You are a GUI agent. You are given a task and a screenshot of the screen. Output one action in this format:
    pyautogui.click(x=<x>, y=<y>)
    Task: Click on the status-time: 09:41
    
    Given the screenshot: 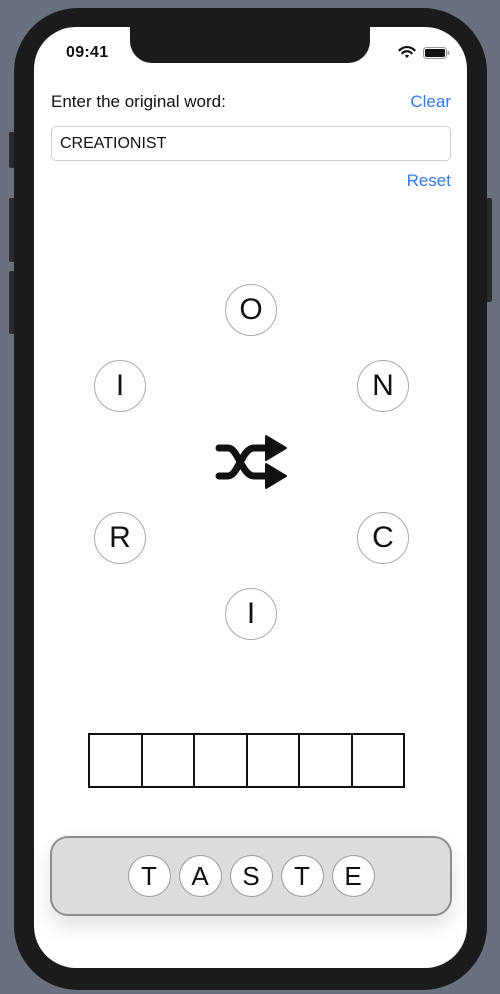 What is the action you would take?
    pyautogui.click(x=87, y=52)
    